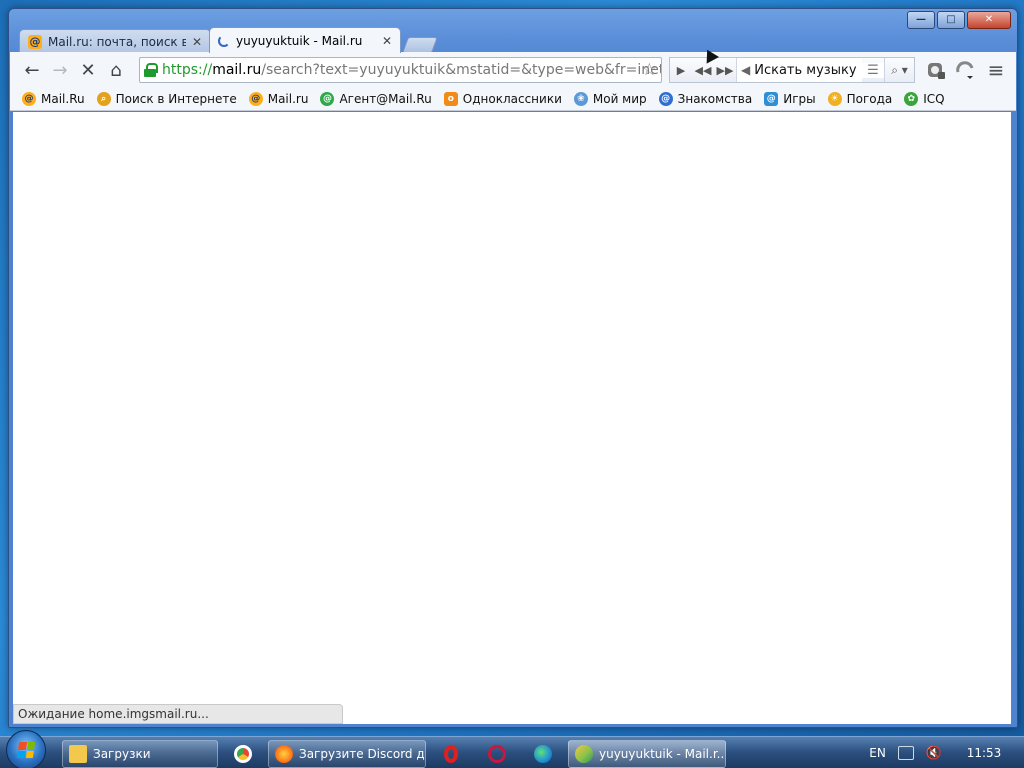  I want to click on tab-mailru-home: @ Mail.ru: почта, поиск в и ✕, so click(115, 41).